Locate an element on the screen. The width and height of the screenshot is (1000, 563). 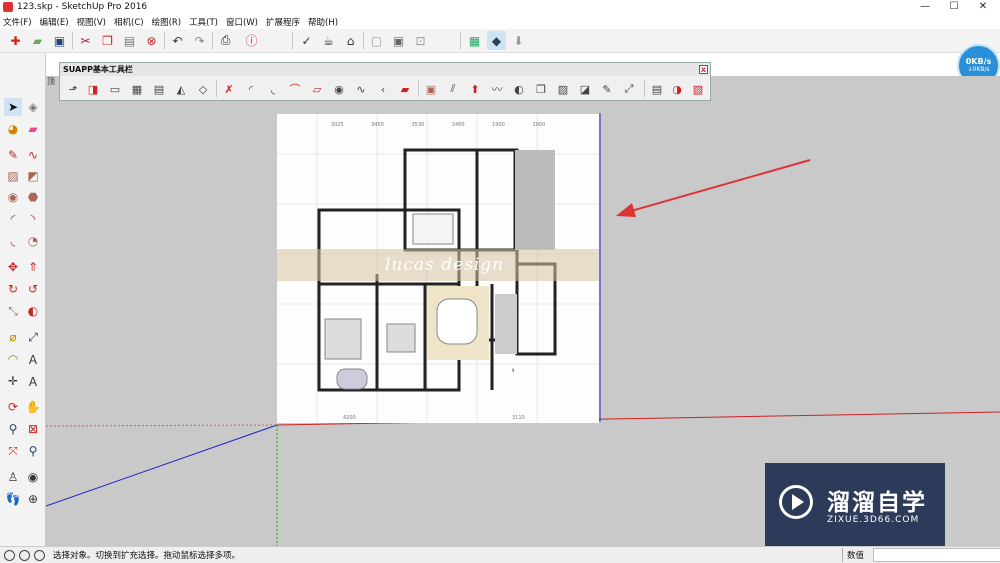
cut-icon: ✂ is located at coordinates (85, 40).